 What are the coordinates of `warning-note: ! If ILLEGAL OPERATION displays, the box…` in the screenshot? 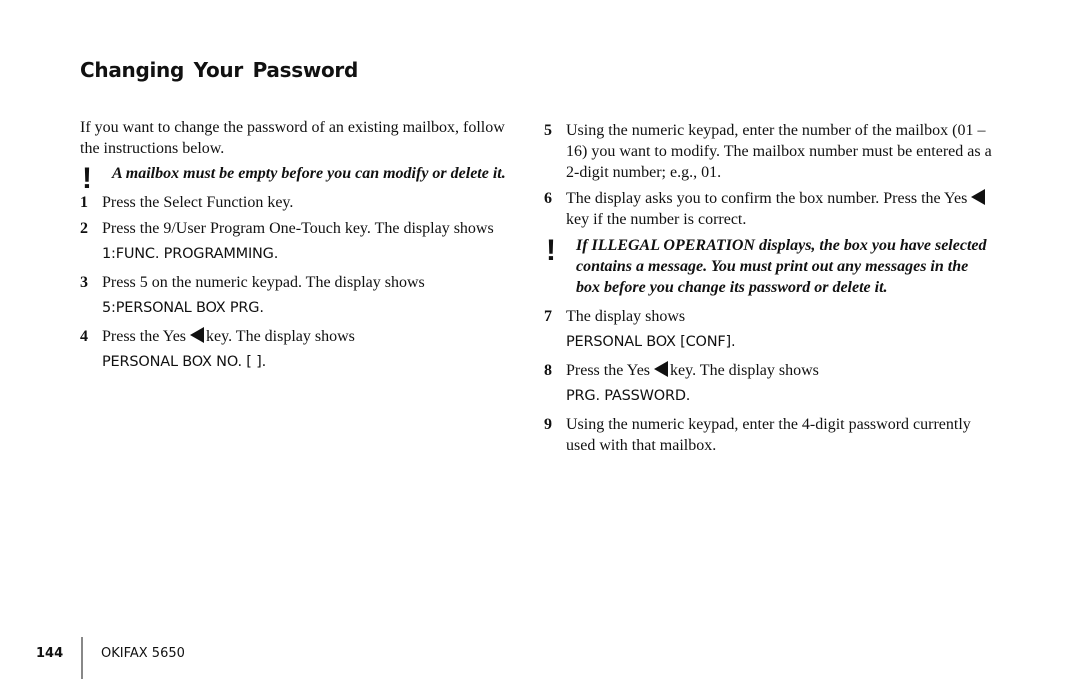 It's located at (769, 266).